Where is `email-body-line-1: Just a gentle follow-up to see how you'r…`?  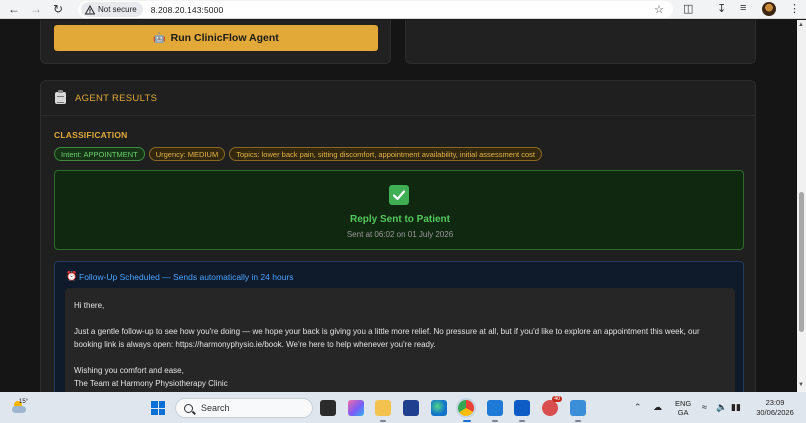 email-body-line-1: Just a gentle follow-up to see how you'r… is located at coordinates (387, 331).